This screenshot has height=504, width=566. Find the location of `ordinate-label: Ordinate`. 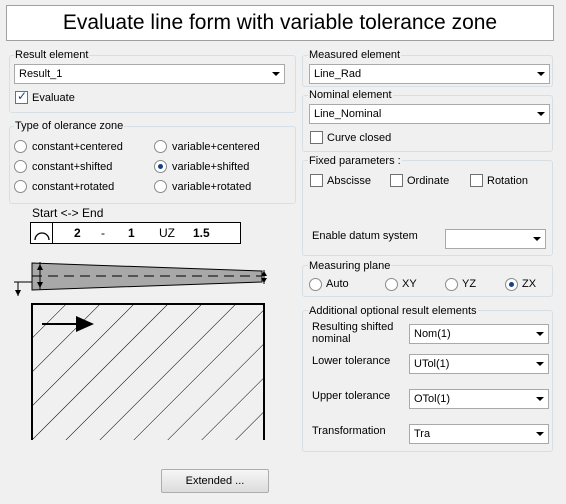

ordinate-label: Ordinate is located at coordinates (428, 181).